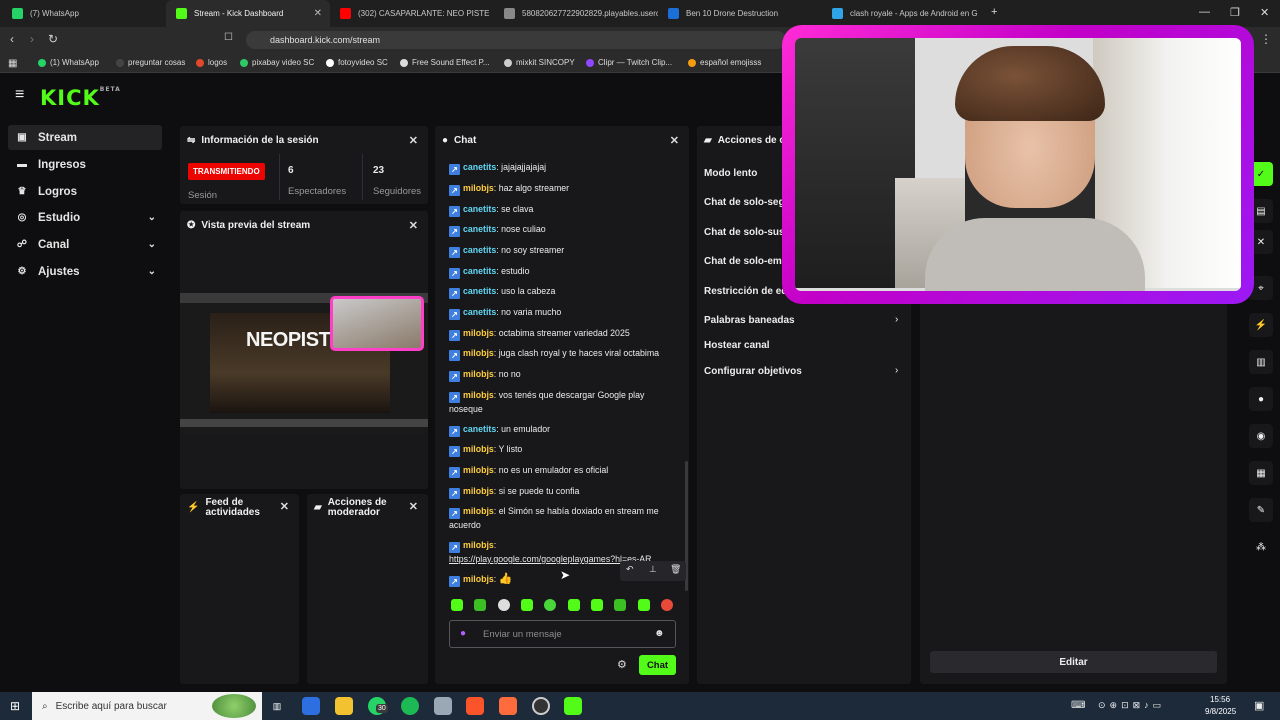  I want to click on microphone-icon: ●, so click(463, 633).